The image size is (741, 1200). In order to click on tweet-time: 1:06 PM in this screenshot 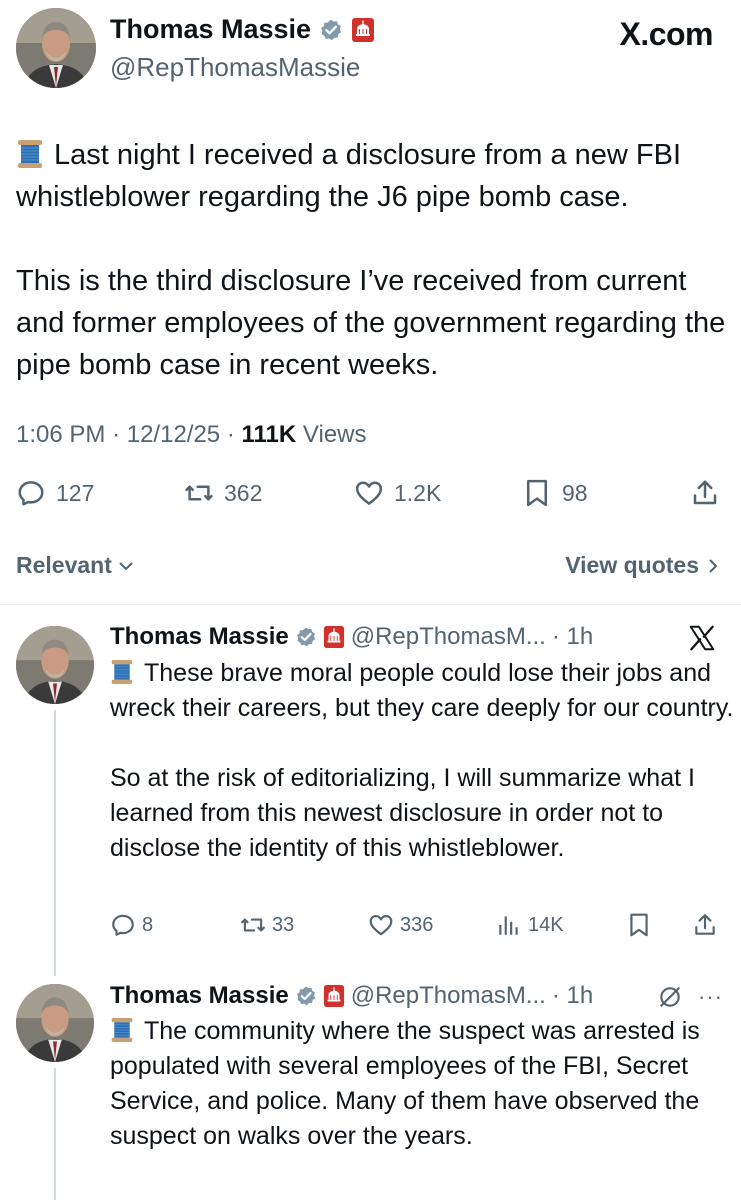, I will do `click(60, 434)`.